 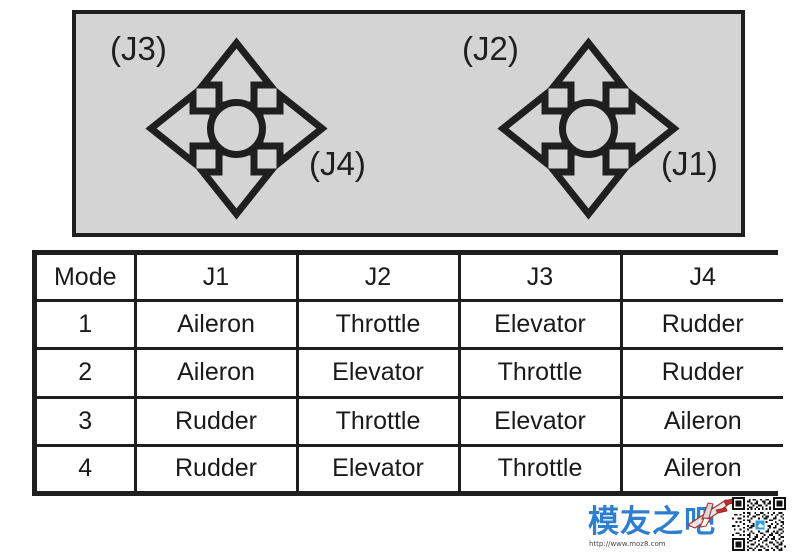 What do you see at coordinates (87, 325) in the screenshot?
I see `cell-mode: 1` at bounding box center [87, 325].